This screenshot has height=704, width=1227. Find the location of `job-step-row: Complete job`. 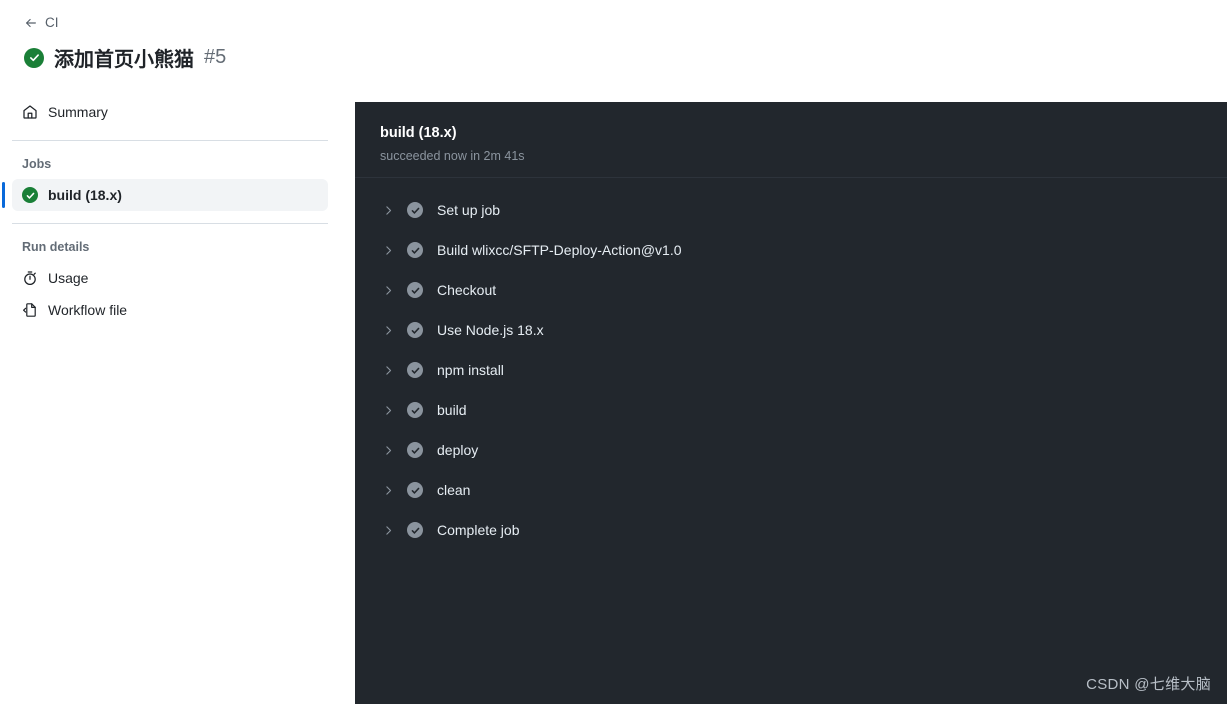

job-step-row: Complete job is located at coordinates (791, 530).